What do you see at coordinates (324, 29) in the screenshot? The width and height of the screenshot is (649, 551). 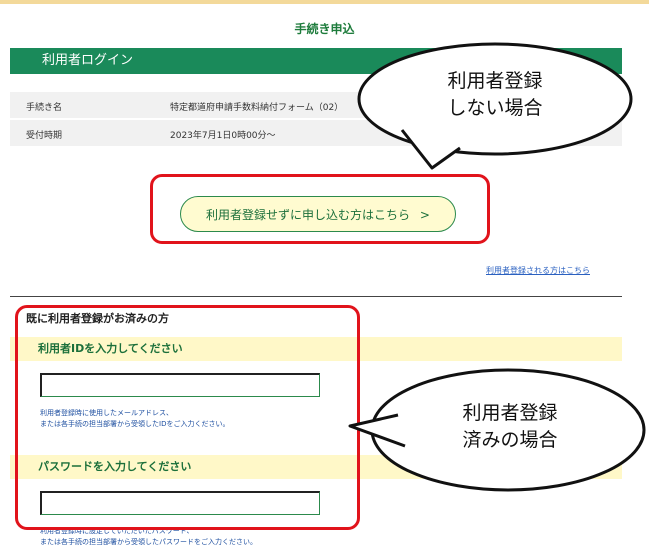 I see `page-title: 手続き申込` at bounding box center [324, 29].